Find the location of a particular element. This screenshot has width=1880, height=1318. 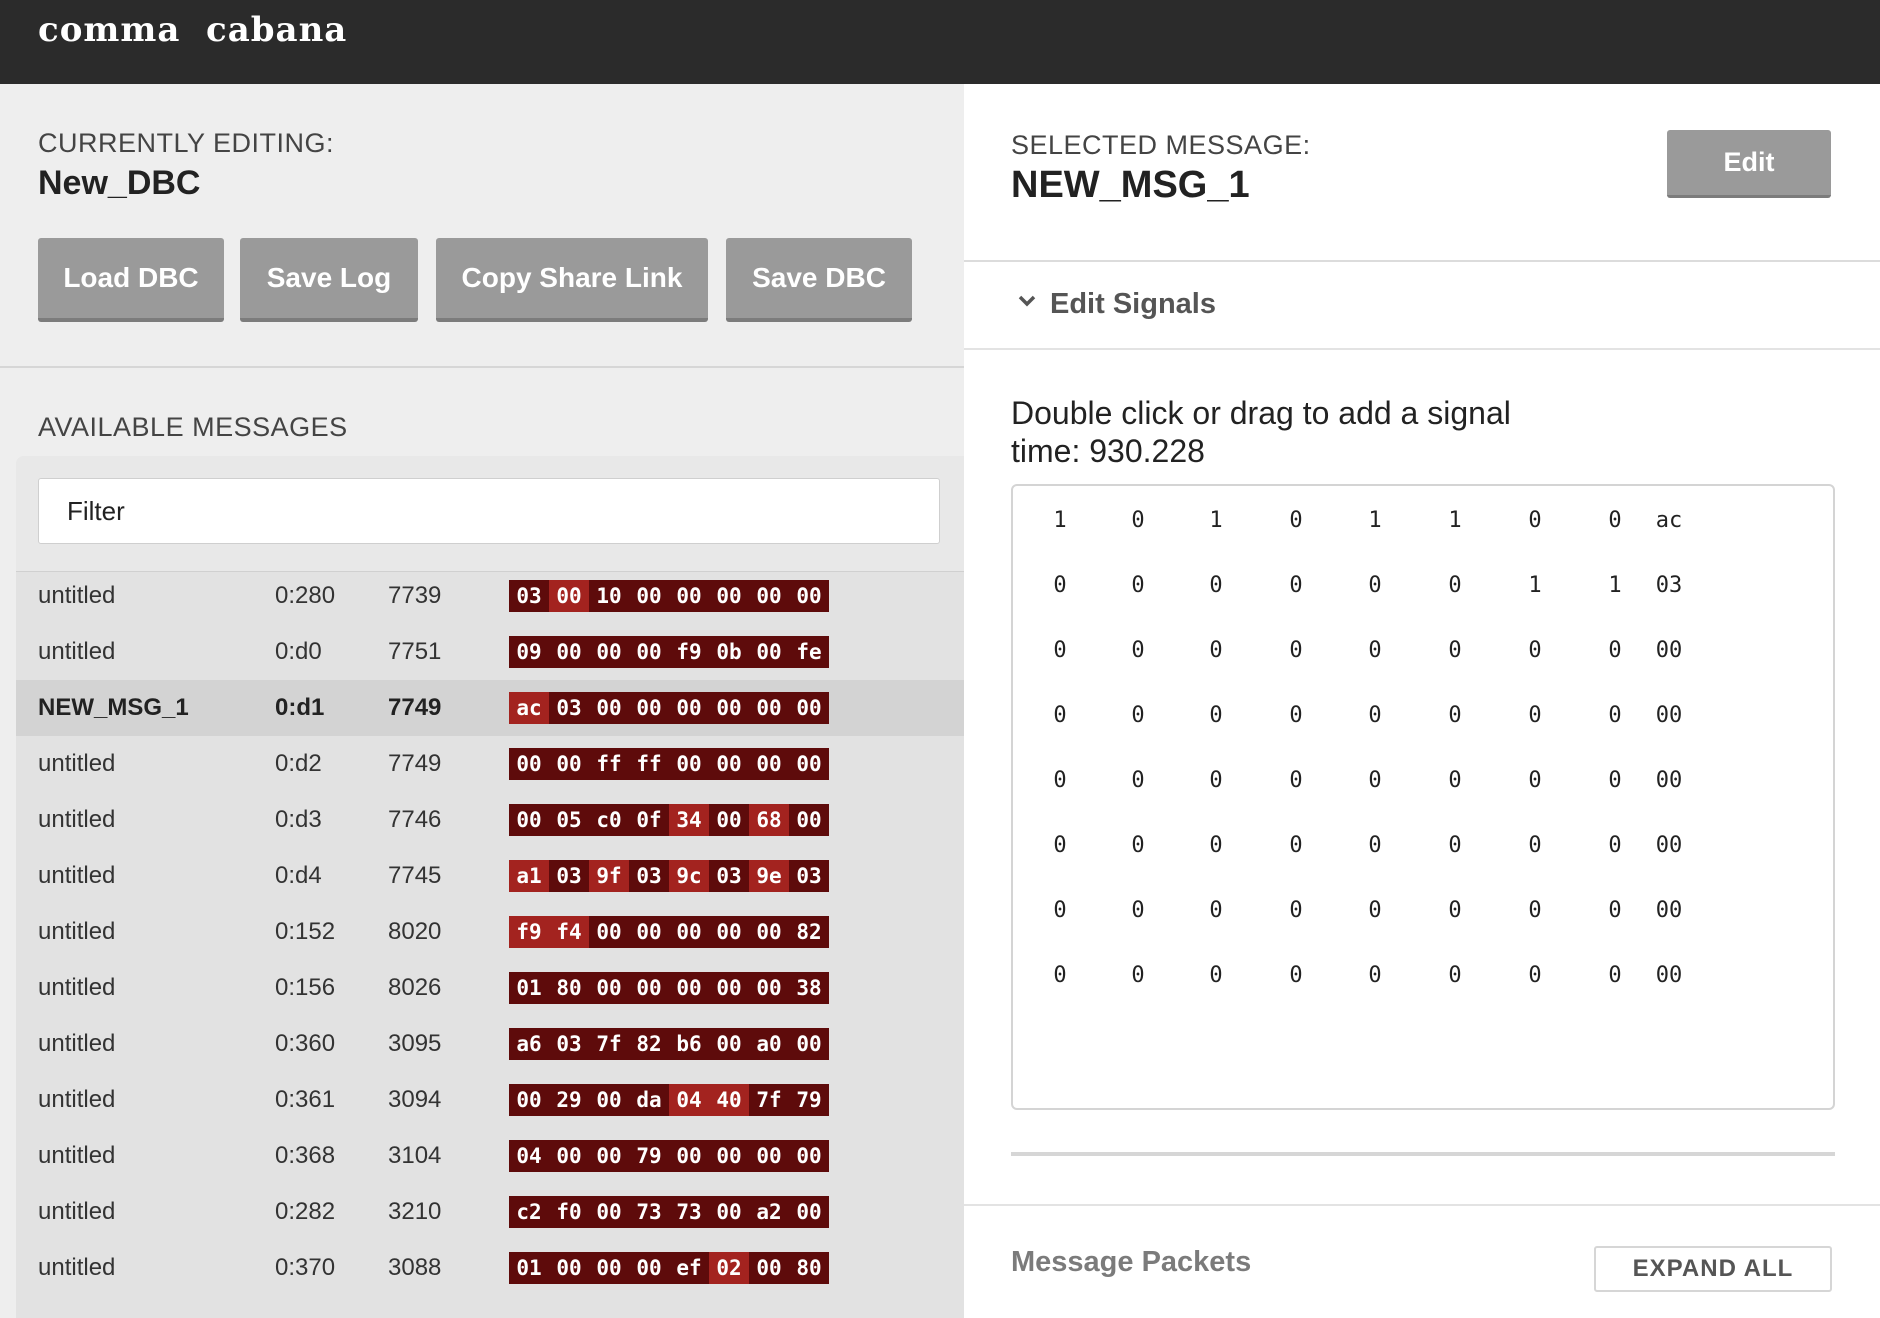

byte-cell: 01 is located at coordinates (529, 988).